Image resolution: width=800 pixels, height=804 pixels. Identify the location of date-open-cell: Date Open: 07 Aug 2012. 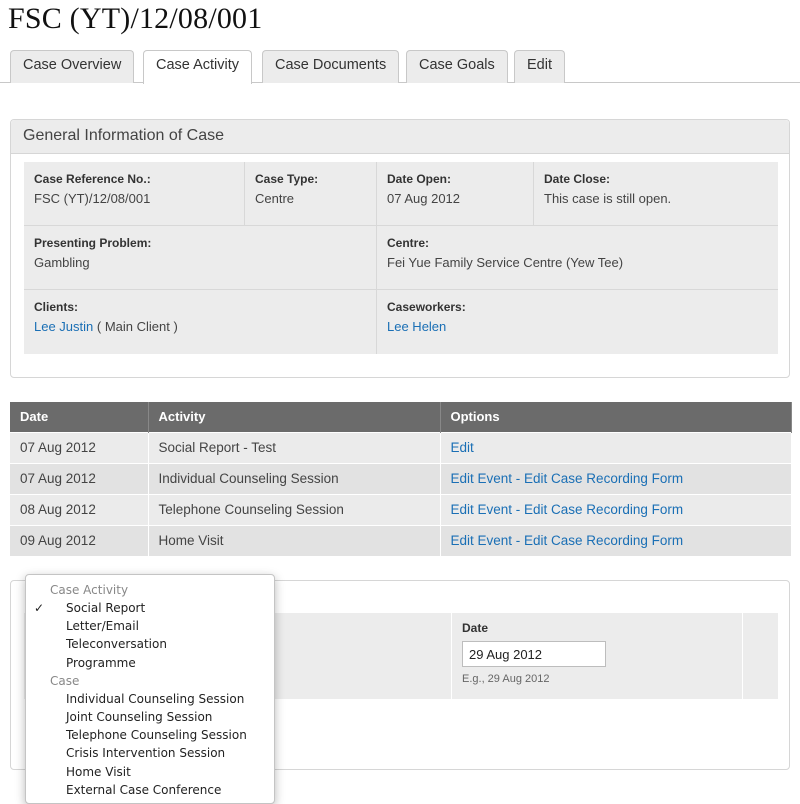
(455, 193).